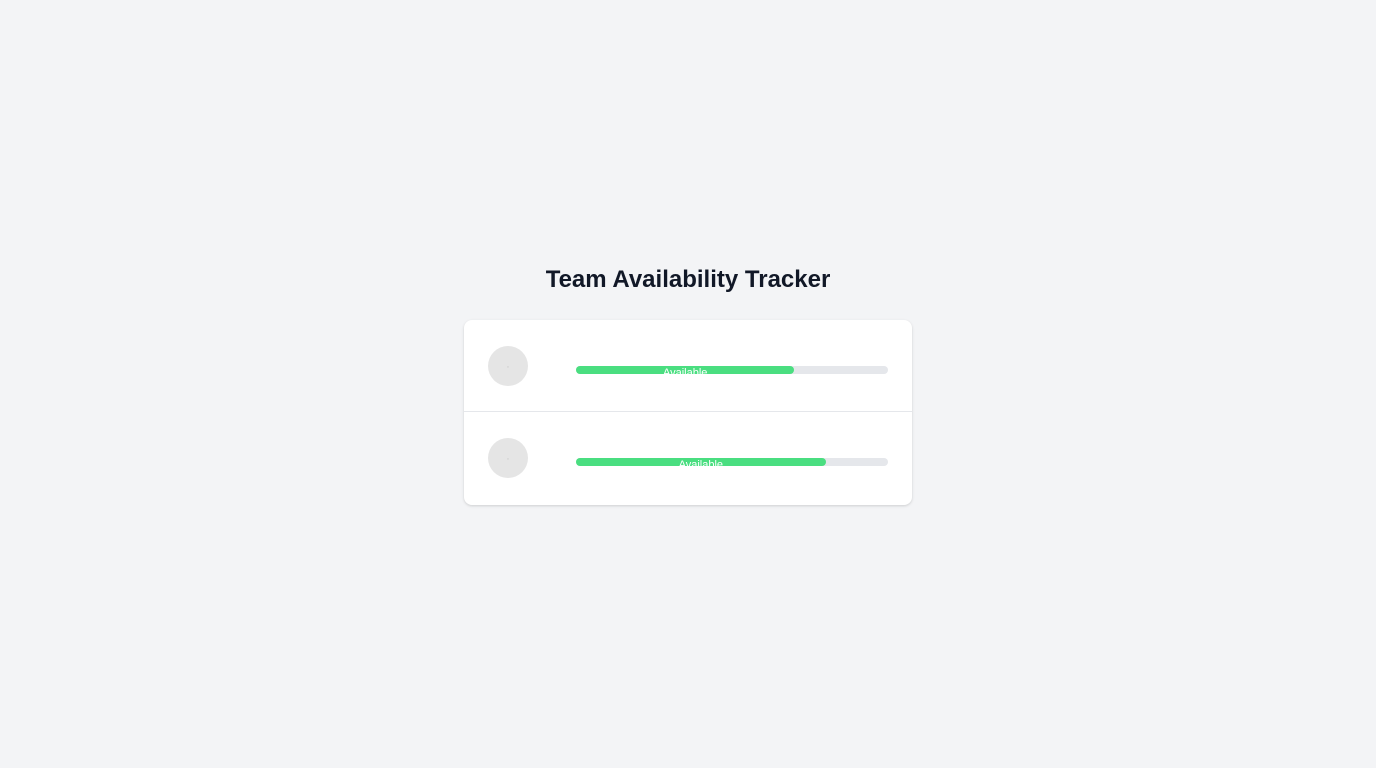  I want to click on team-card: ● Available ● Available, so click(688, 412).